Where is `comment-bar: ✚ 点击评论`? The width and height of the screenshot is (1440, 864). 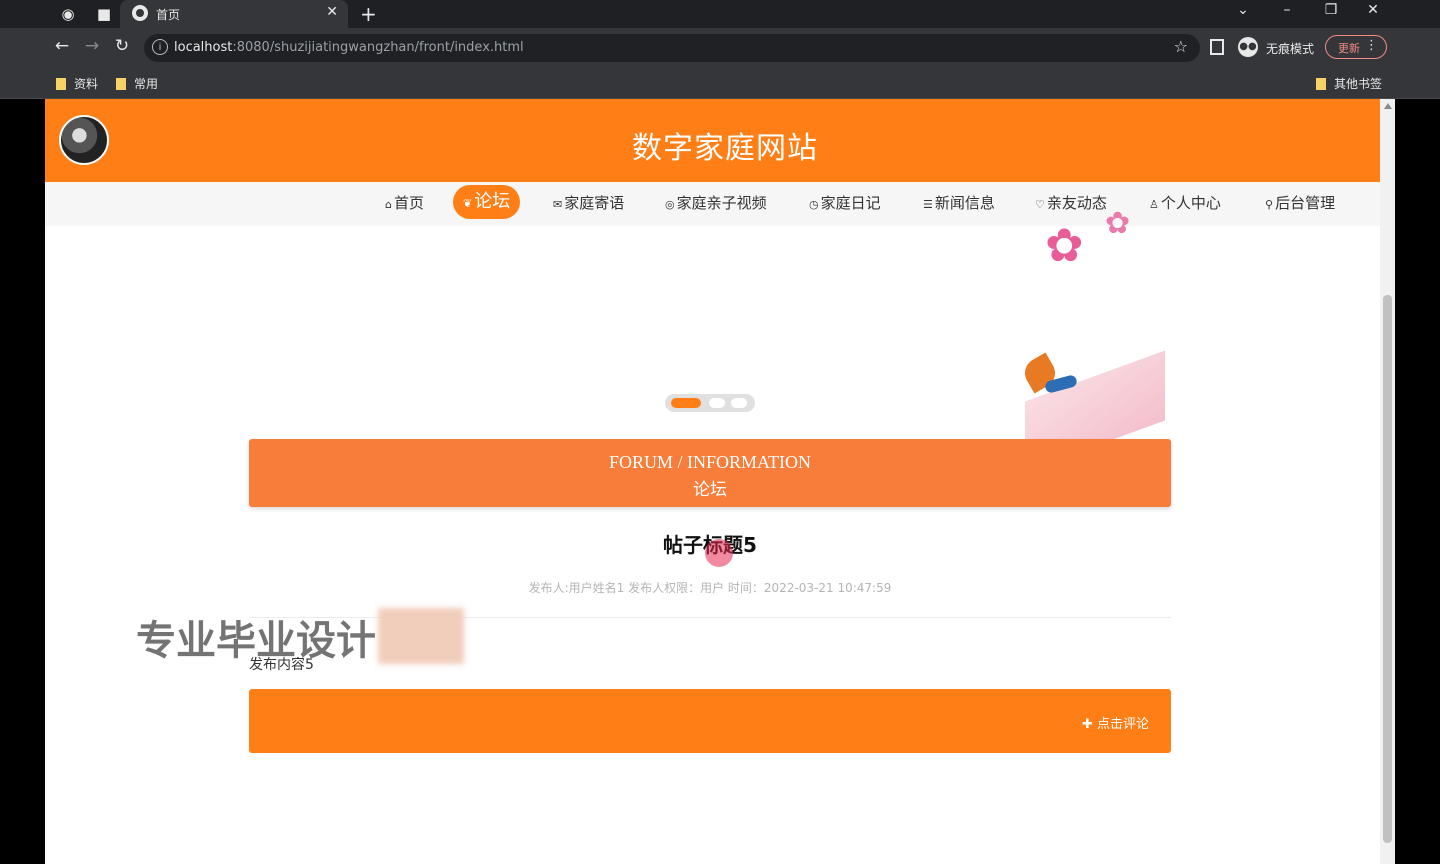
comment-bar: ✚ 点击评论 is located at coordinates (710, 721).